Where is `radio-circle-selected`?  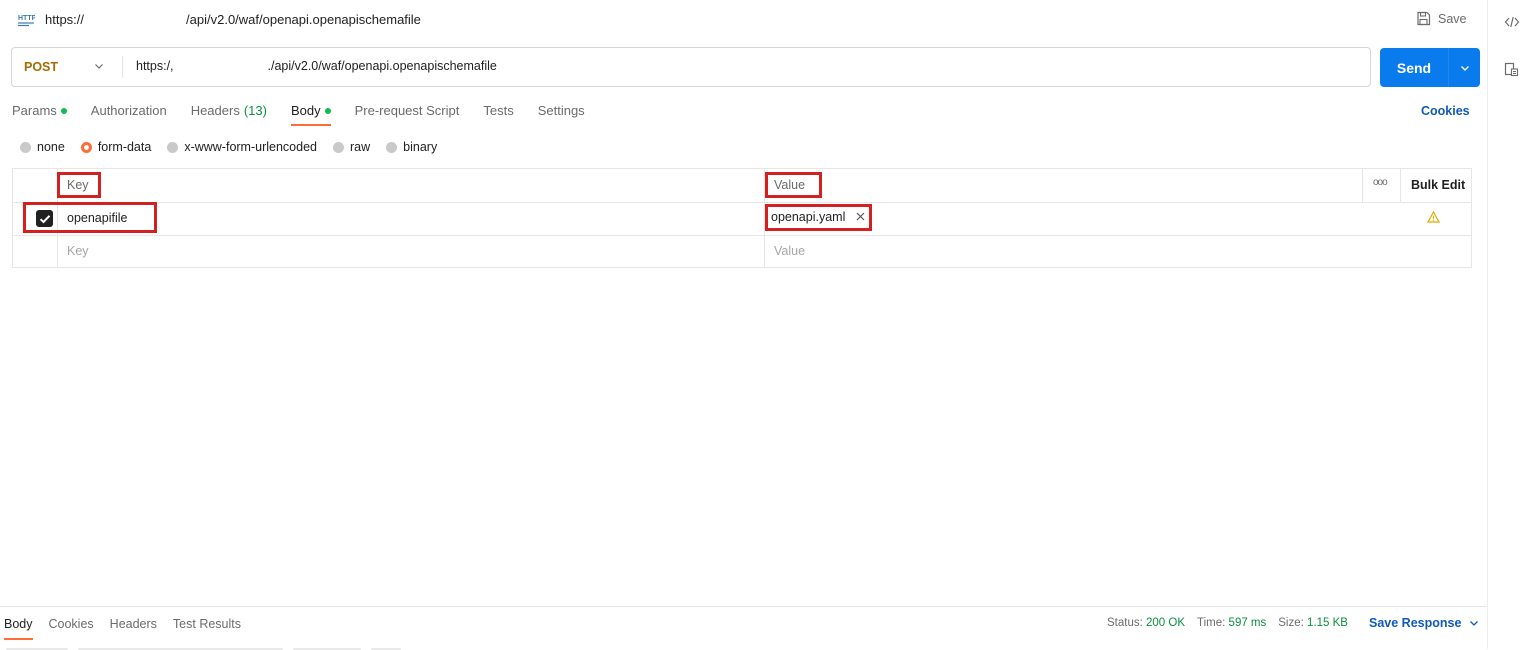 radio-circle-selected is located at coordinates (86, 147).